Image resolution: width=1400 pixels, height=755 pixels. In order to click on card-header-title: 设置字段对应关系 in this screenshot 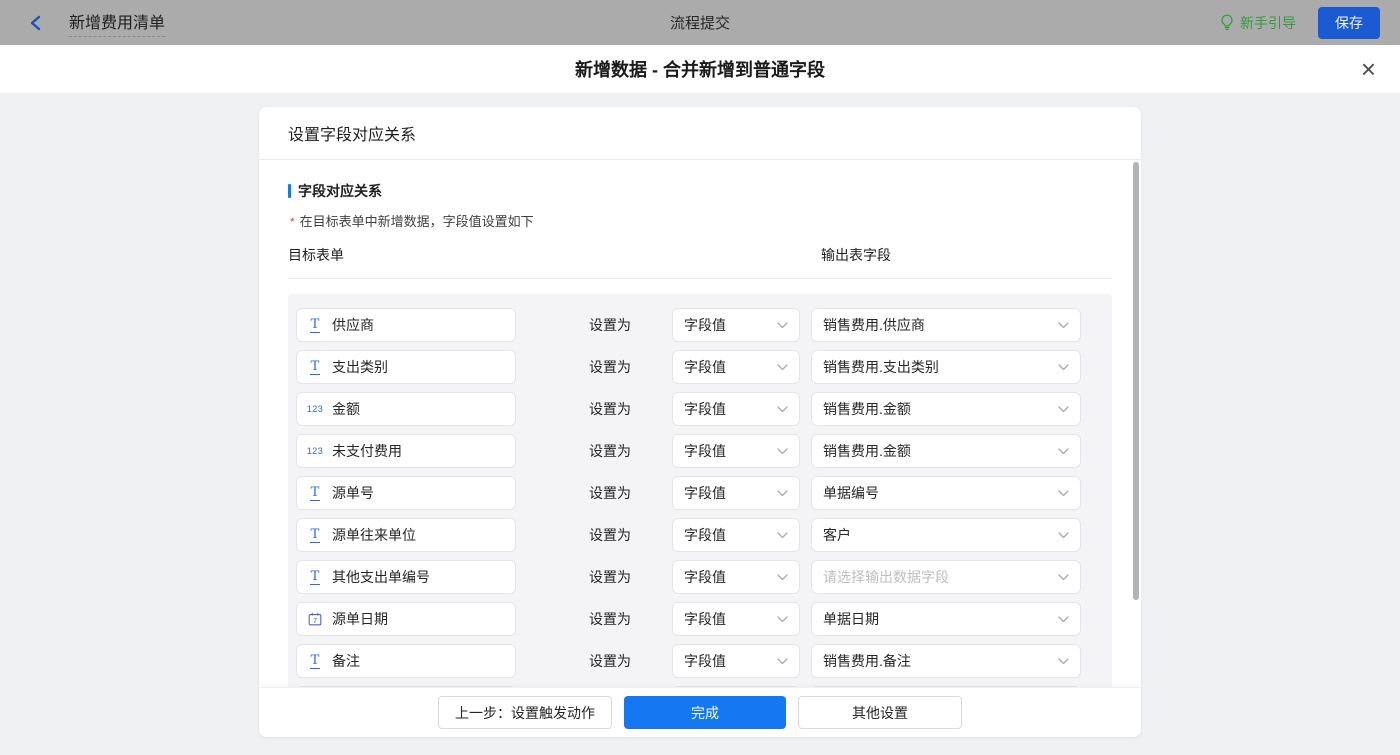, I will do `click(700, 133)`.